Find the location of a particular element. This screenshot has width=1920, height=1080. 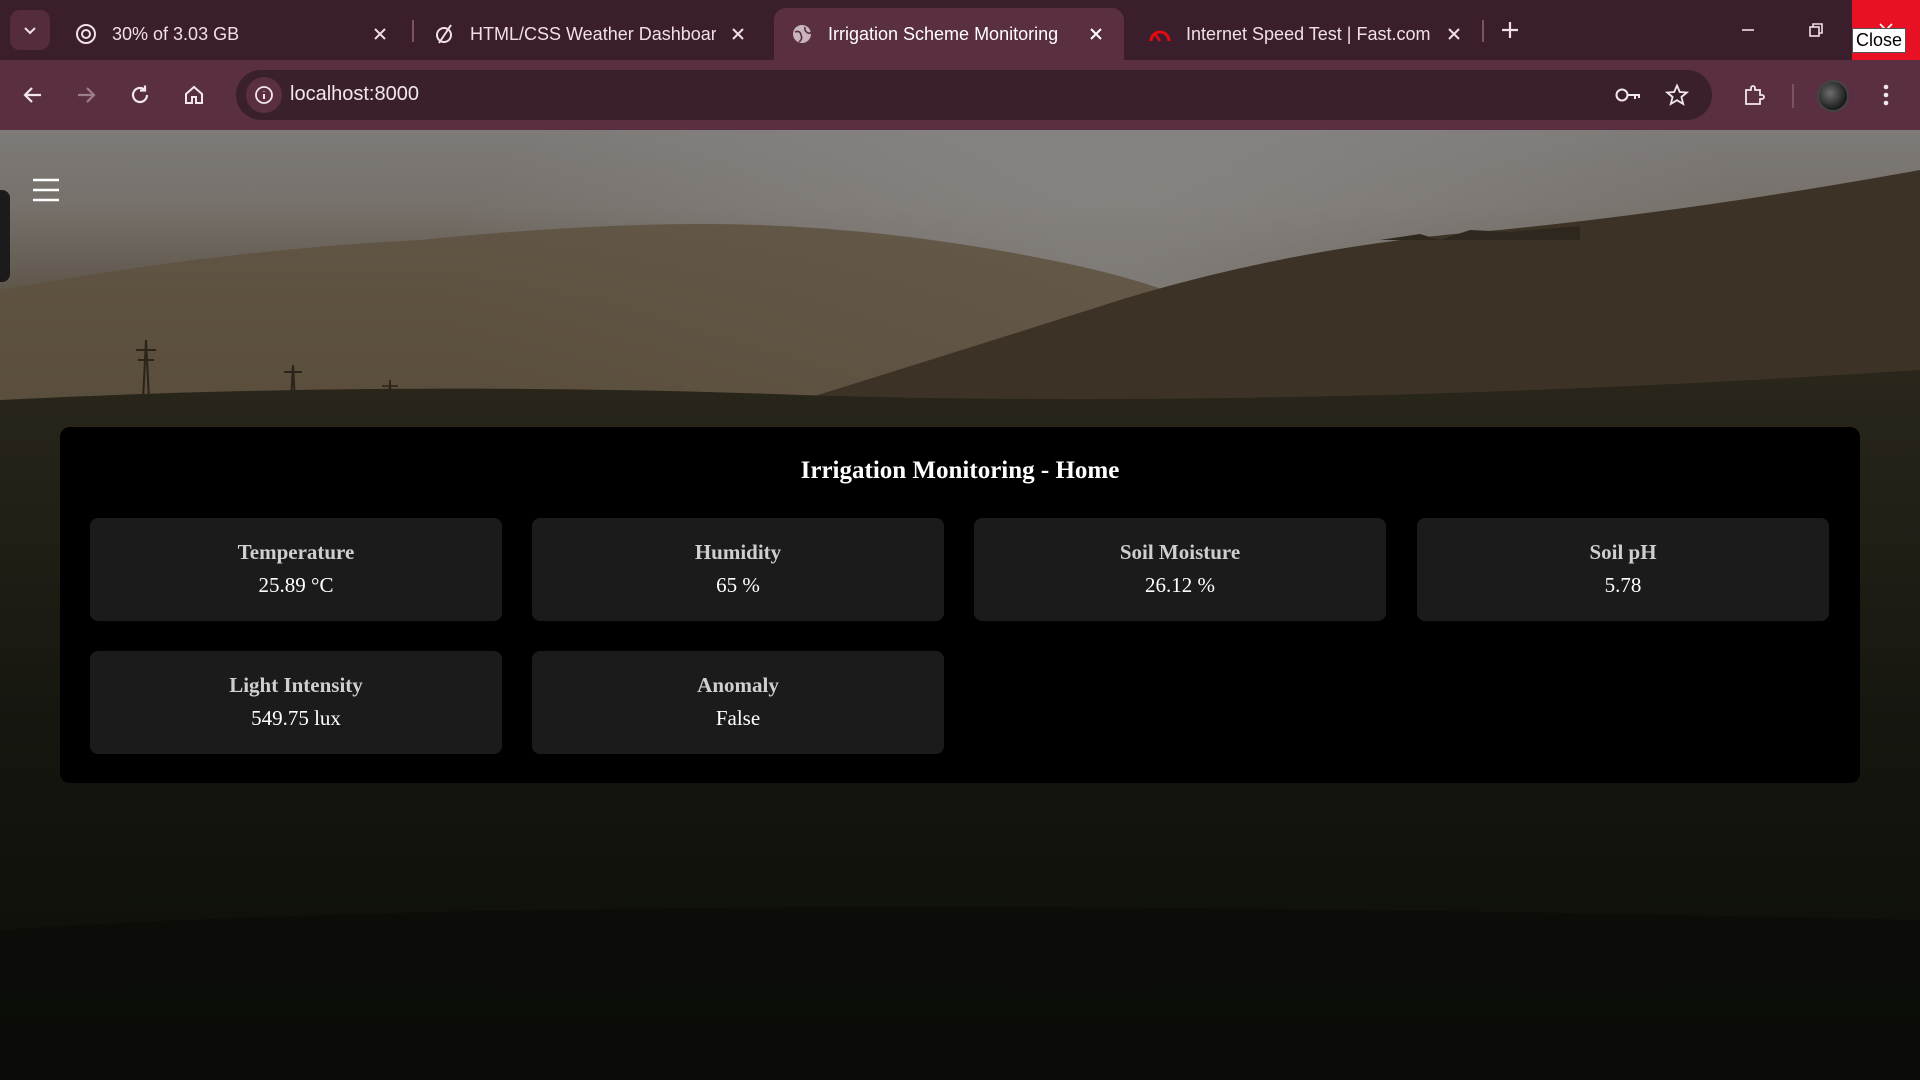

key-icon is located at coordinates (1627, 95).